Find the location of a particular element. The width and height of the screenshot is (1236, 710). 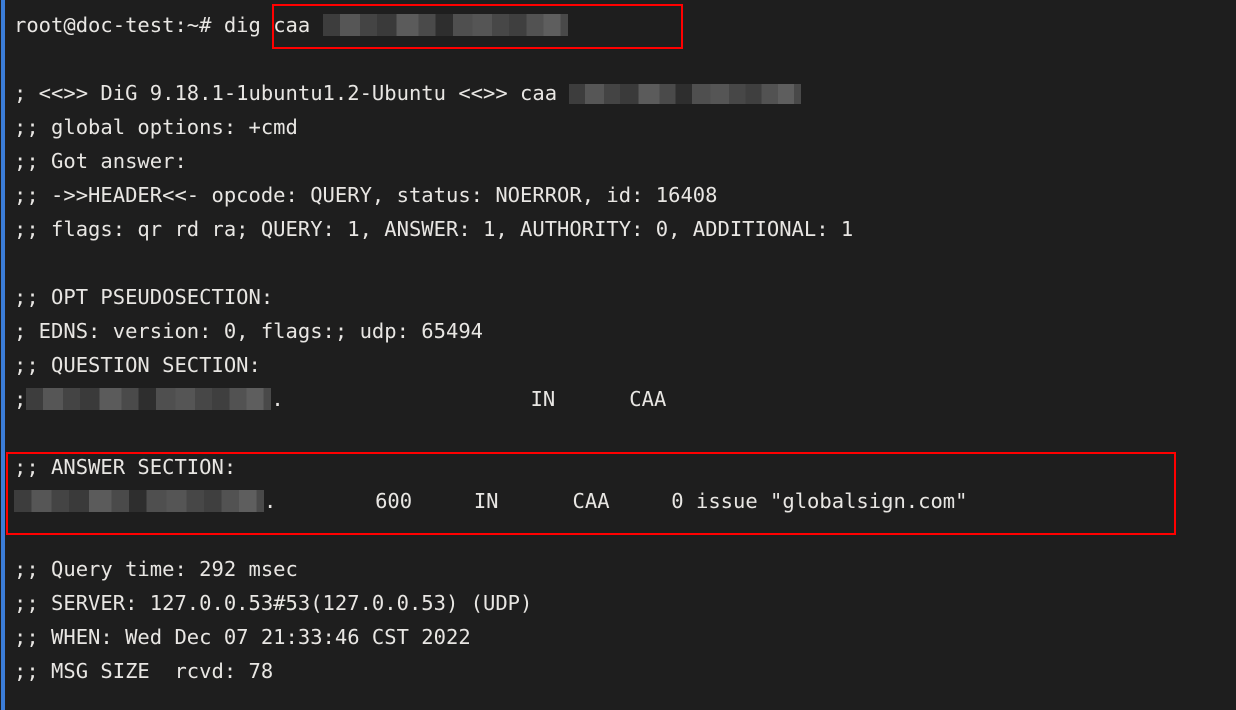

redacted-domain-question is located at coordinates (149, 399).